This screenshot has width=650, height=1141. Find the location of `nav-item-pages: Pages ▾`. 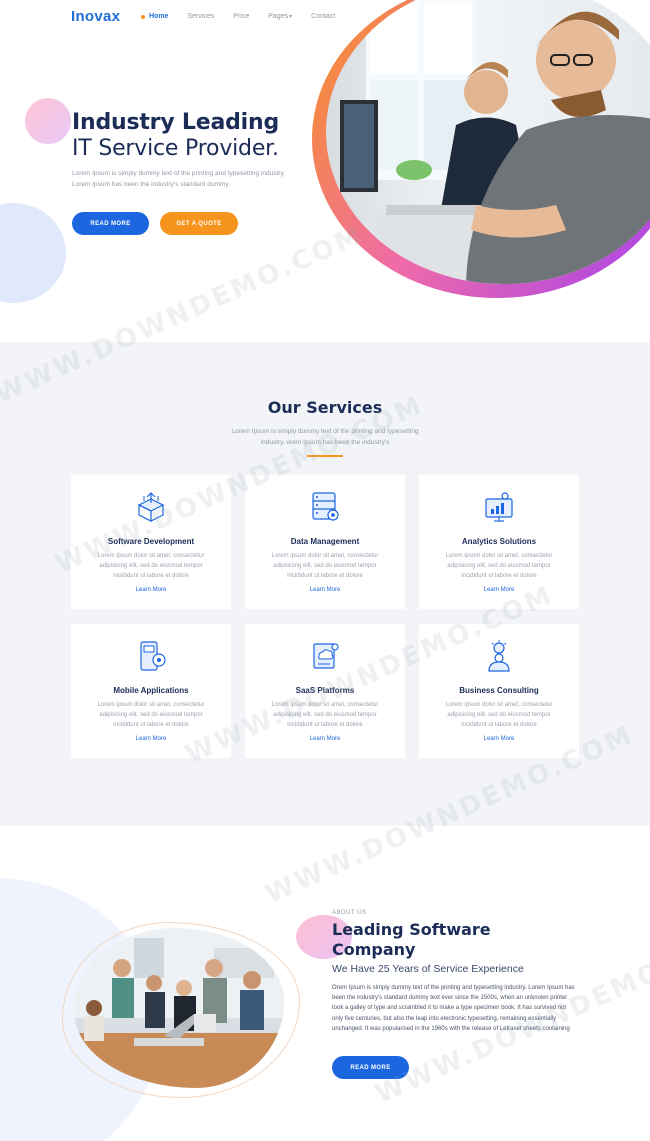

nav-item-pages: Pages ▾ is located at coordinates (280, 16).